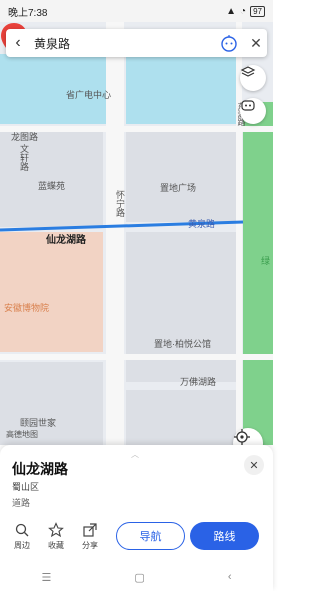 The height and width of the screenshot is (591, 320). Describe the element at coordinates (22, 545) in the screenshot. I see `nearby-label: 周边` at that location.